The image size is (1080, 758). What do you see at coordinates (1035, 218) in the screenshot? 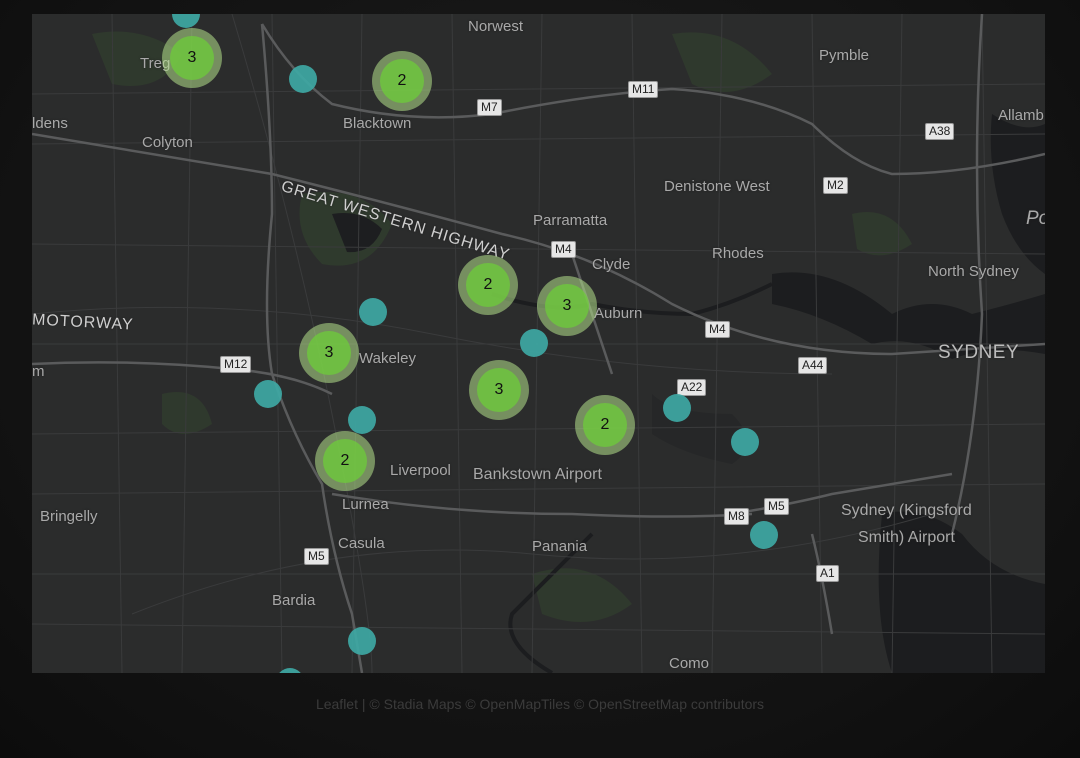
I see `place-label-po: Po` at bounding box center [1035, 218].